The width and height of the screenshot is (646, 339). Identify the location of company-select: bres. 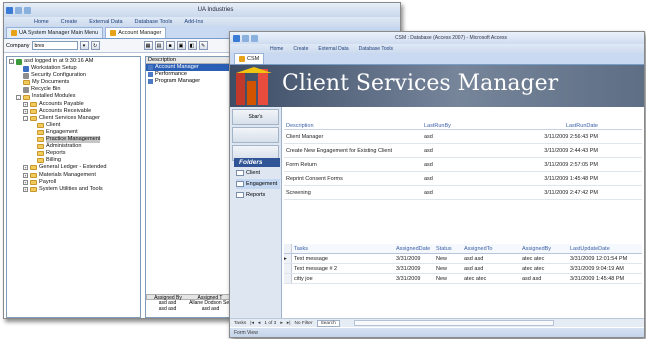
(54, 45).